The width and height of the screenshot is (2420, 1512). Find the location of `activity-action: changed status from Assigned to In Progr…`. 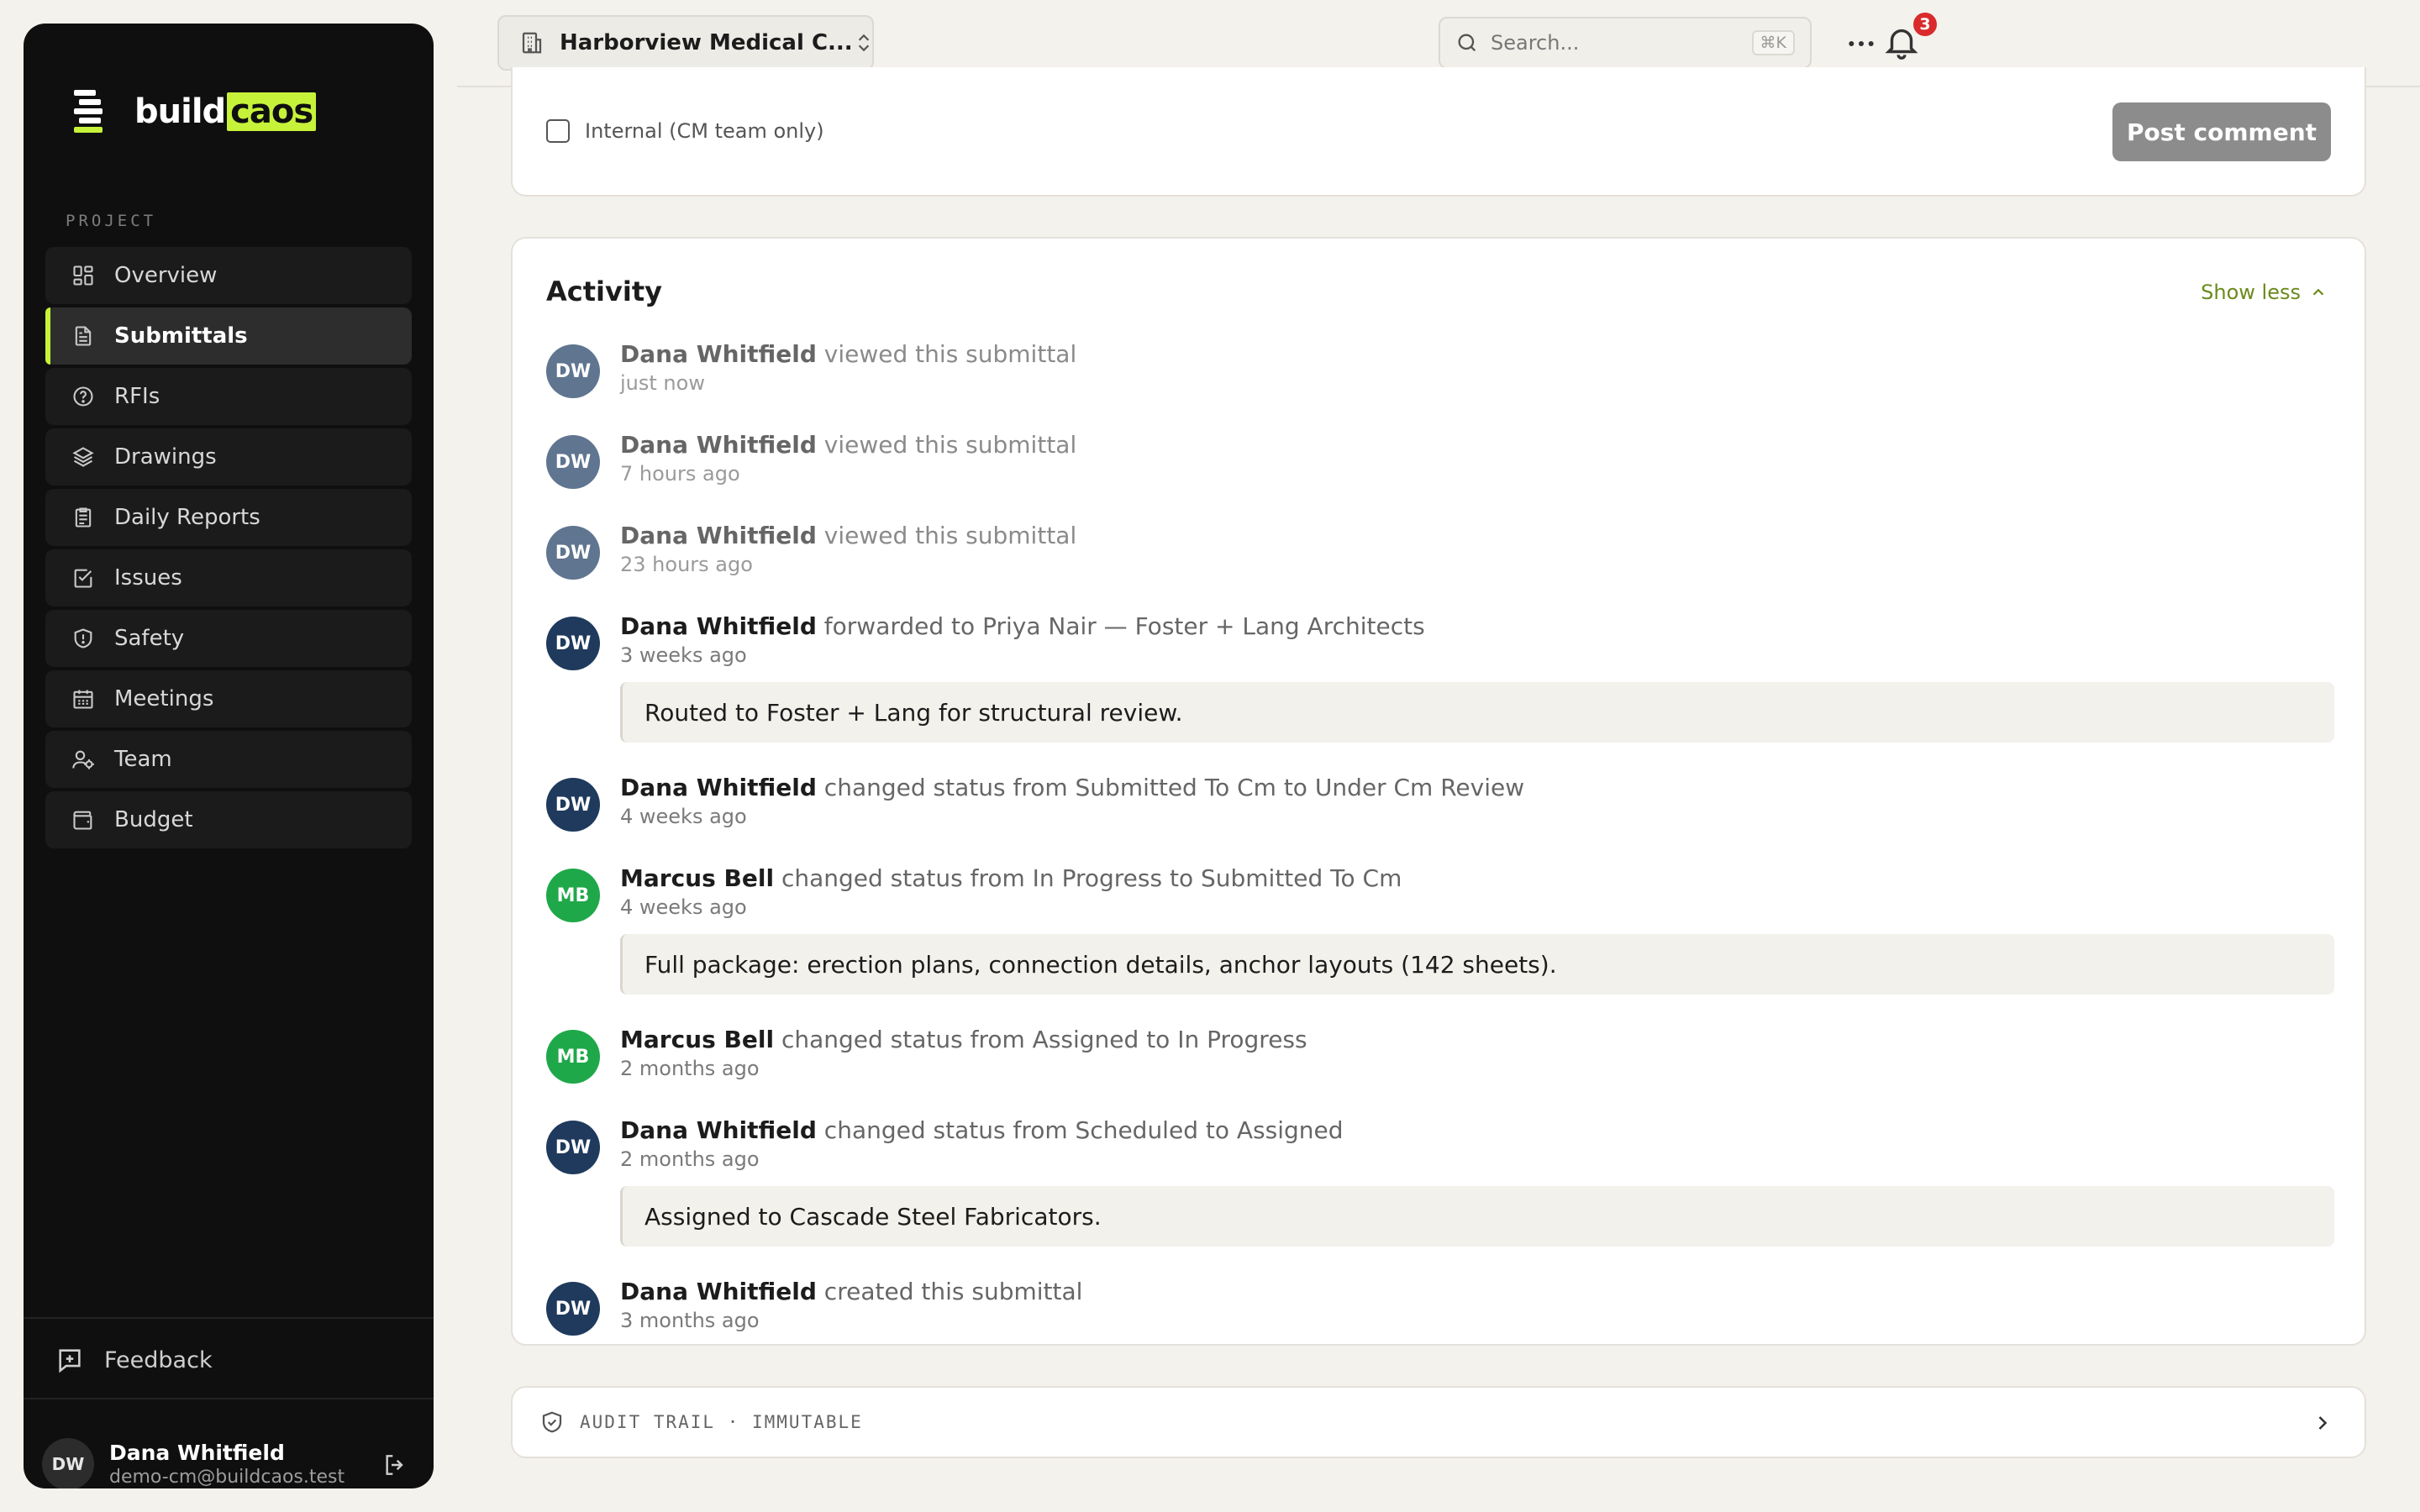

activity-action: changed status from Assigned to In Progr… is located at coordinates (1041, 1039).